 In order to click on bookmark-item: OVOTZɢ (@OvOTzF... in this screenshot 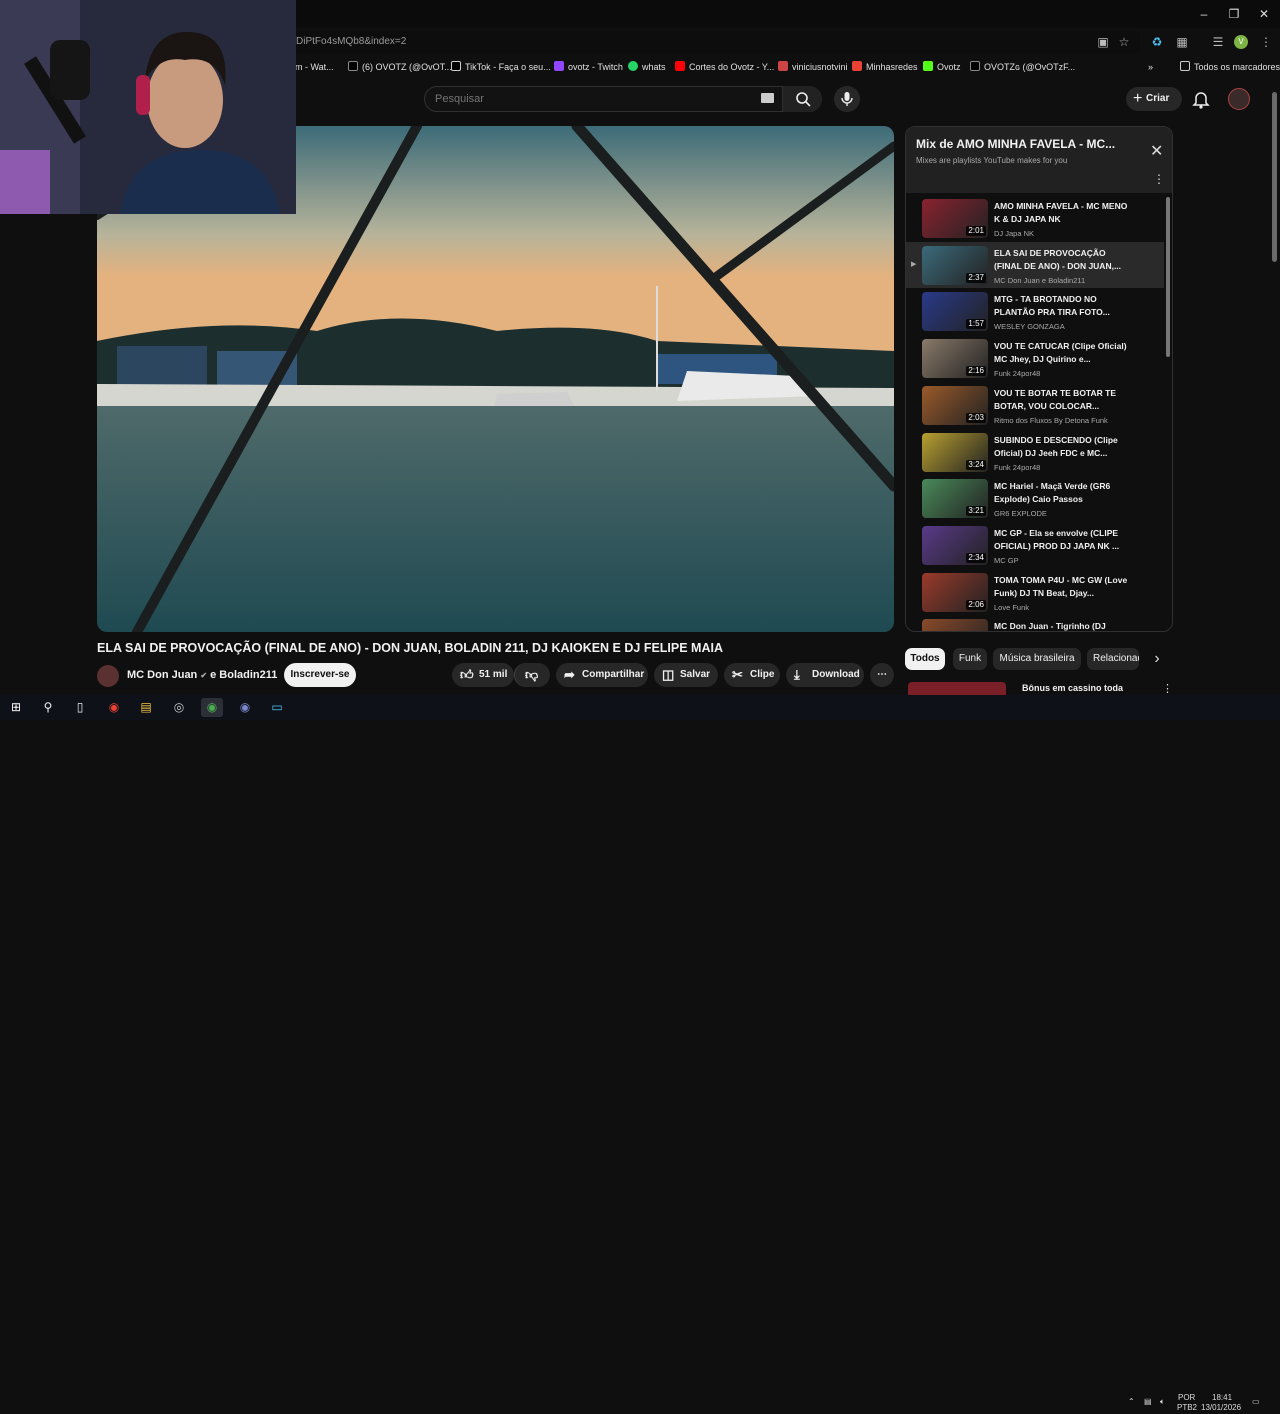, I will do `click(1022, 67)`.